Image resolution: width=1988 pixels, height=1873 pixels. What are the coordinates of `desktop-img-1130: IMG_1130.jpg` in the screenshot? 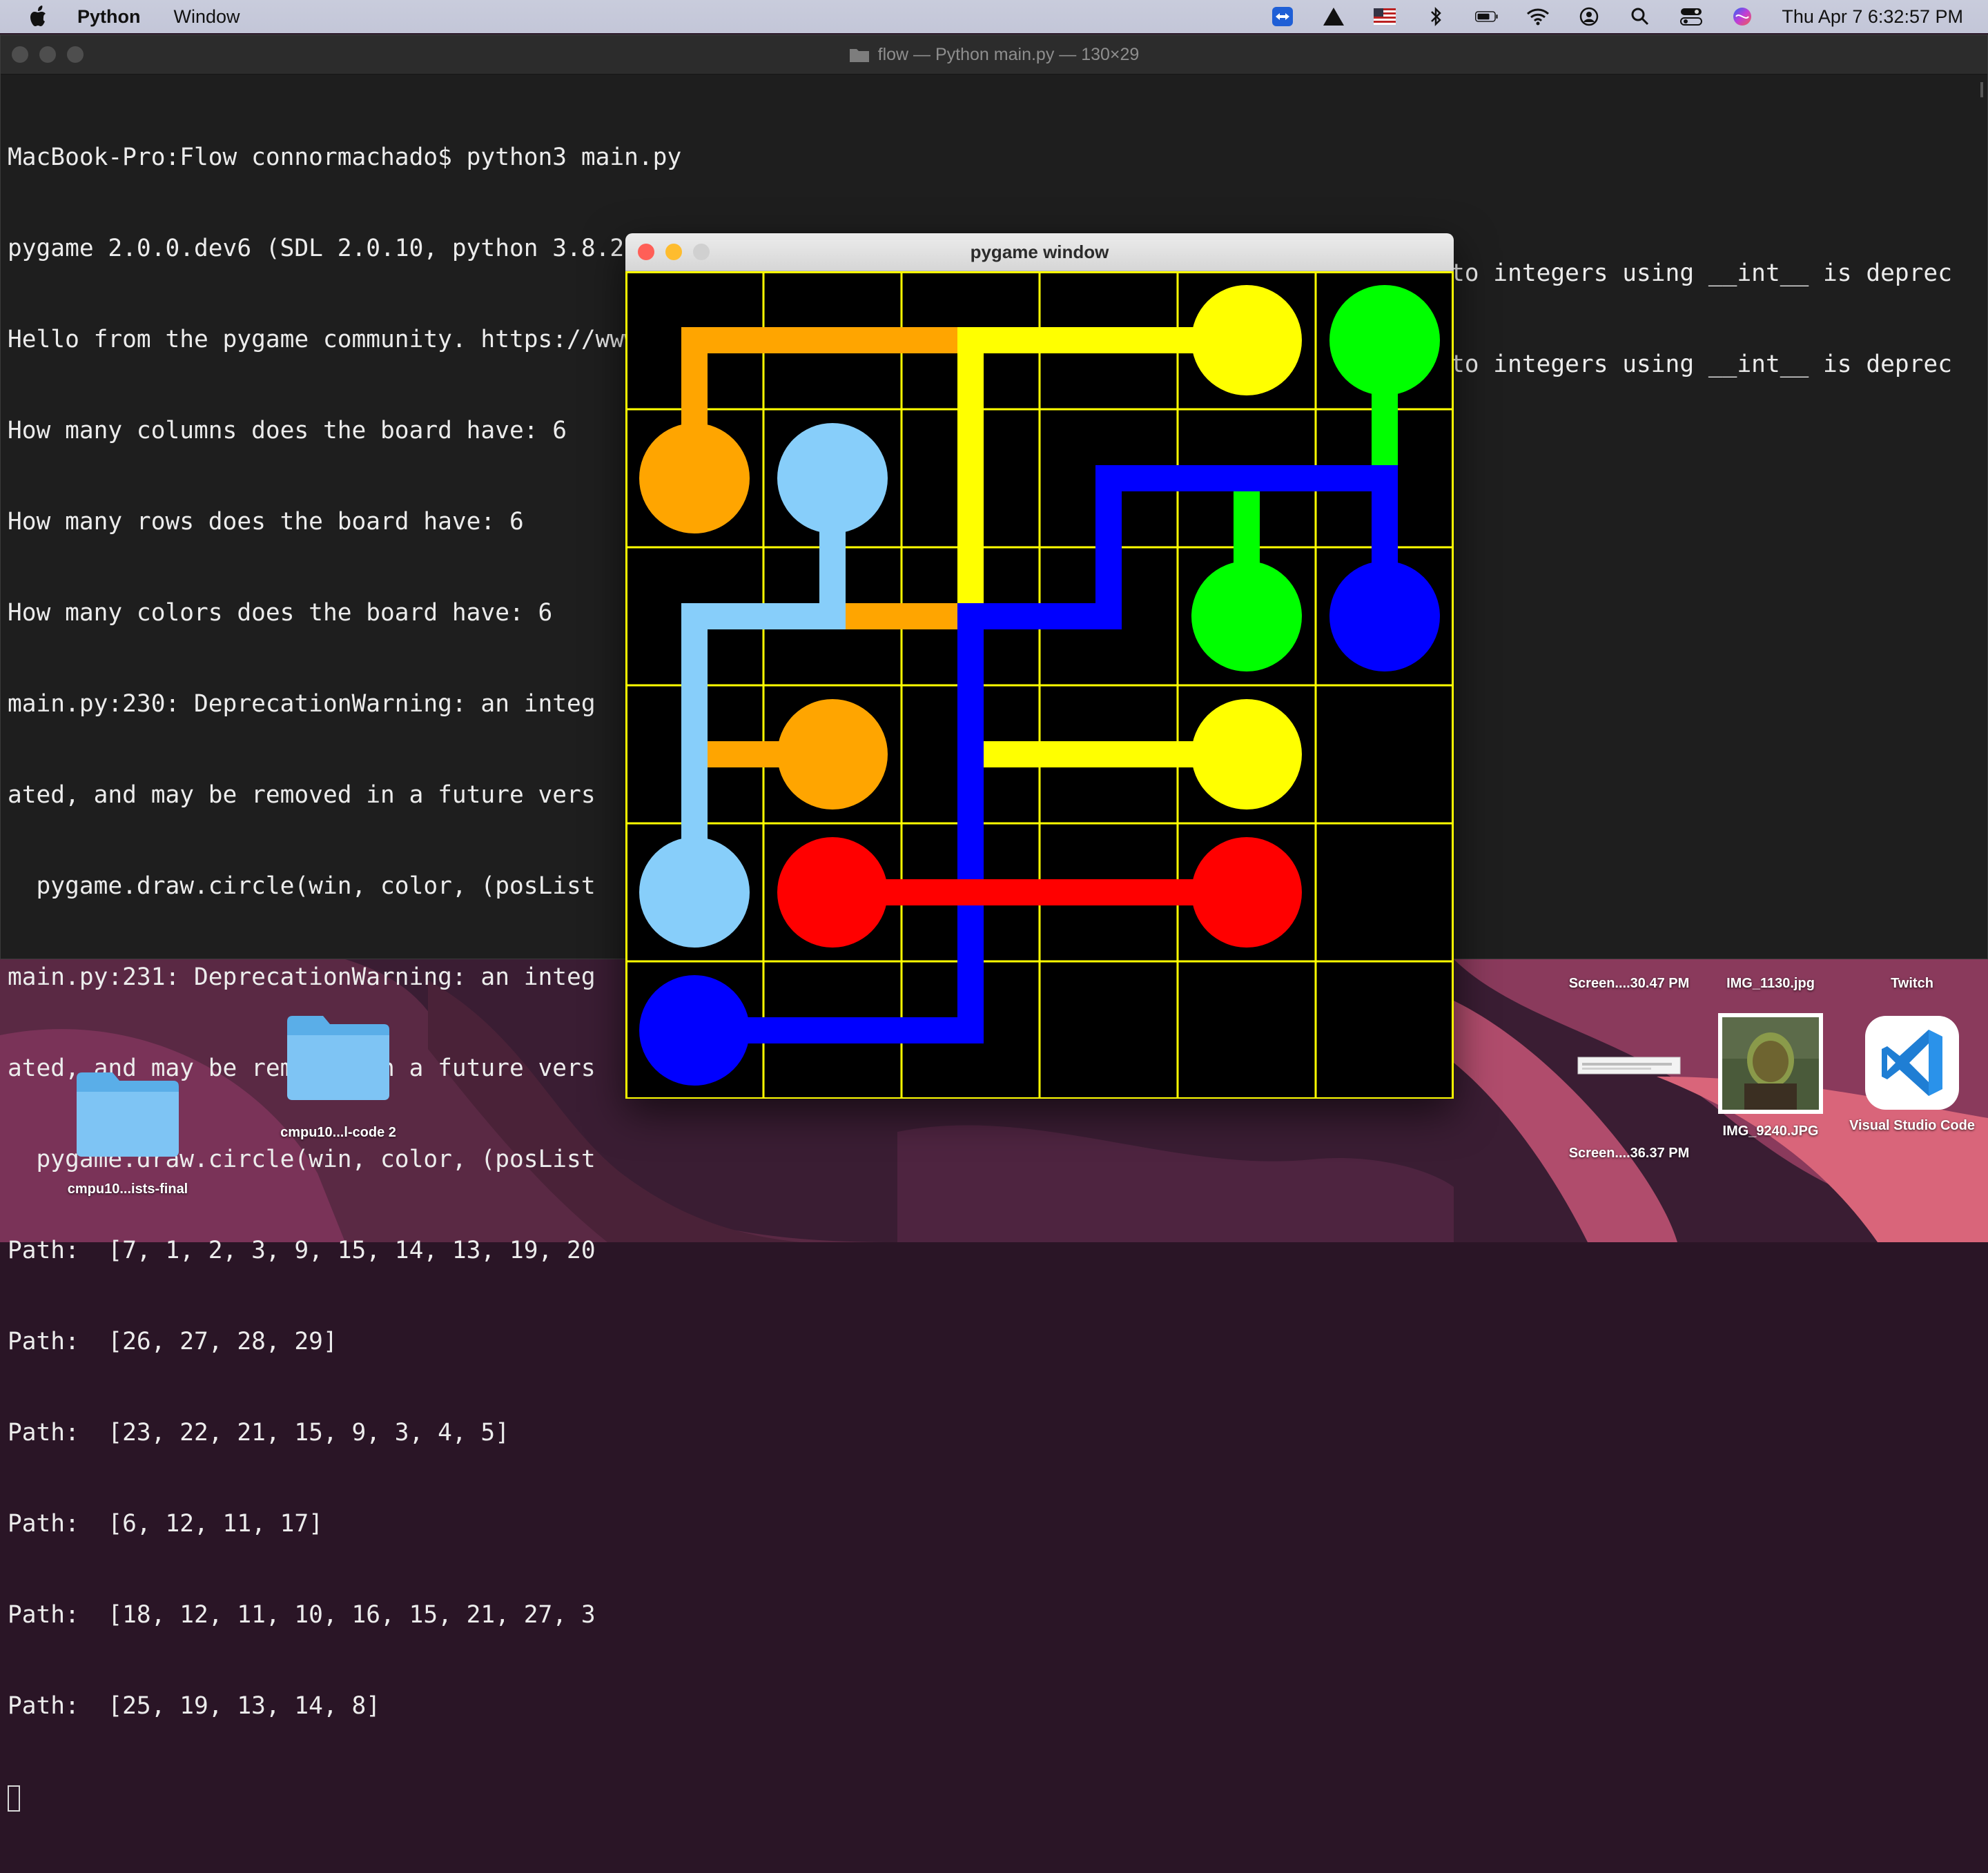 It's located at (1770, 984).